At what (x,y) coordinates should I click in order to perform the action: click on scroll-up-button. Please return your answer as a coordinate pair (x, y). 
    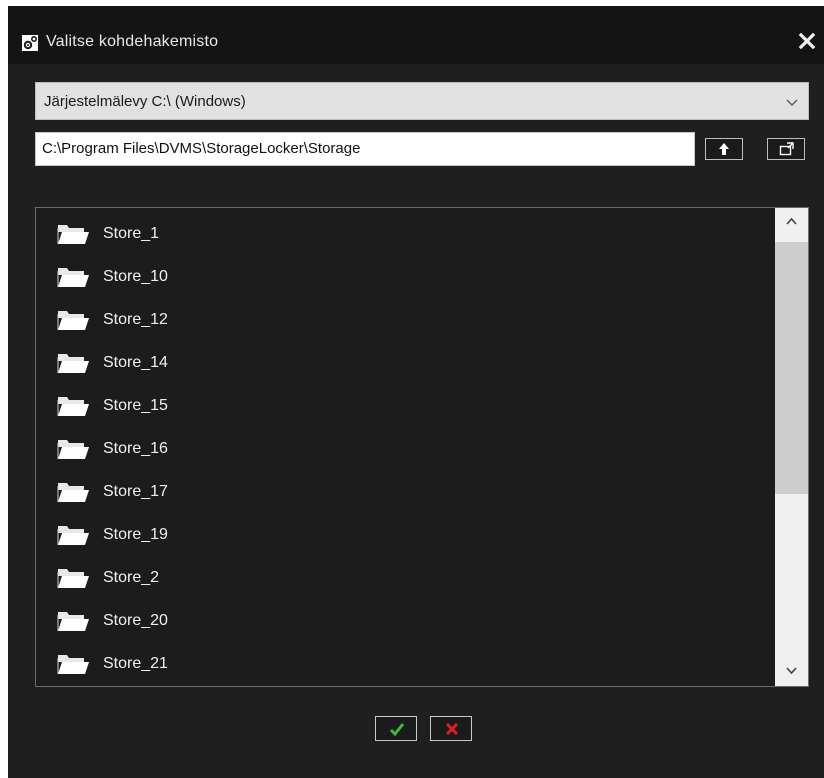
    Looking at the image, I should click on (791, 222).